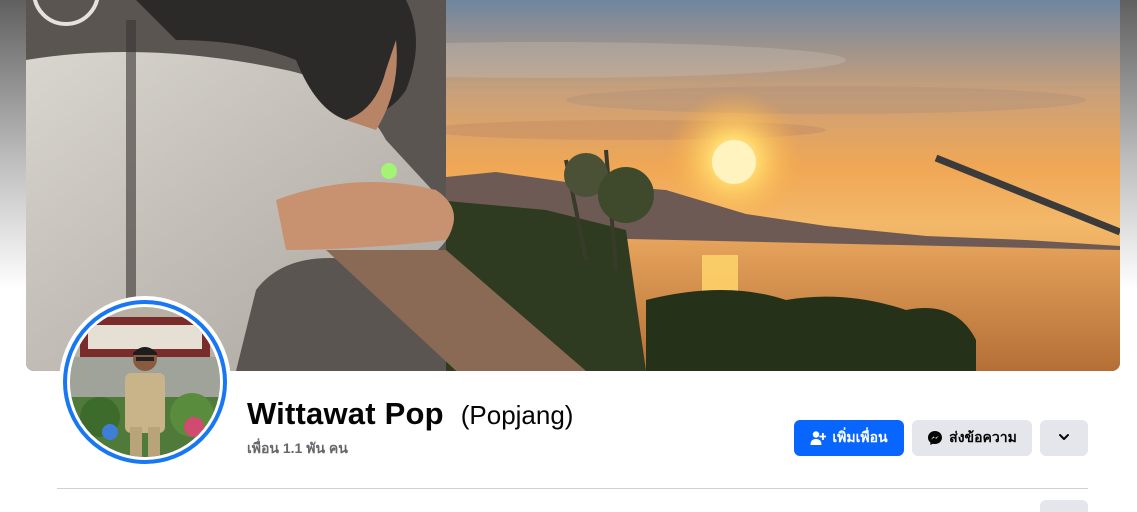 The width and height of the screenshot is (1137, 512). I want to click on add-friend-label: เพิ่มเพื่อน, so click(860, 437).